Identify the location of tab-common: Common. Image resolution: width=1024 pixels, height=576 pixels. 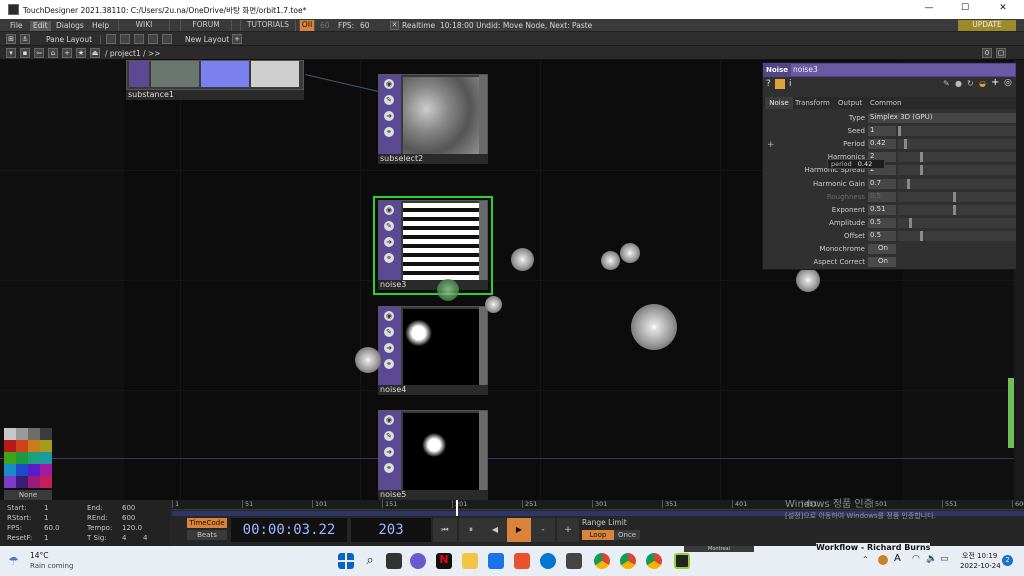
(886, 103).